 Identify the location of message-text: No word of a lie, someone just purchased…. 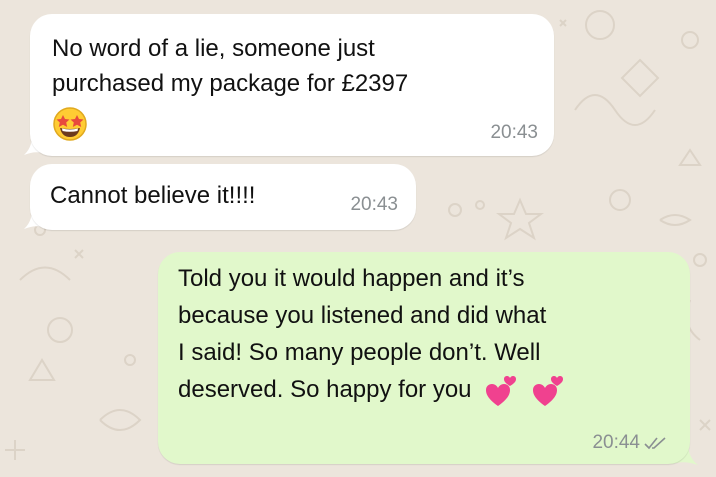
(230, 66).